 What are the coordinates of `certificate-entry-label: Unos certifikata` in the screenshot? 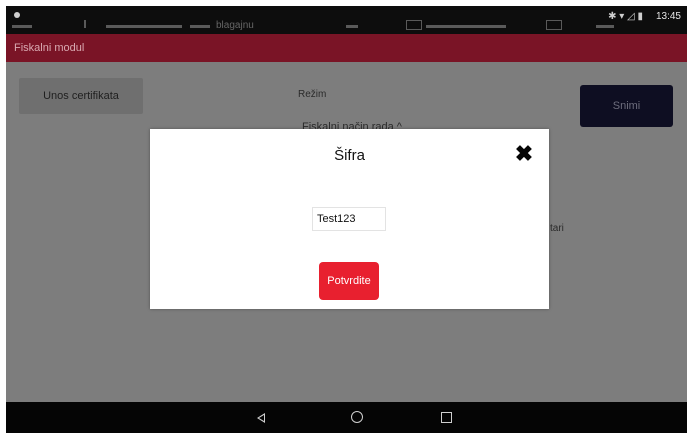 It's located at (81, 96).